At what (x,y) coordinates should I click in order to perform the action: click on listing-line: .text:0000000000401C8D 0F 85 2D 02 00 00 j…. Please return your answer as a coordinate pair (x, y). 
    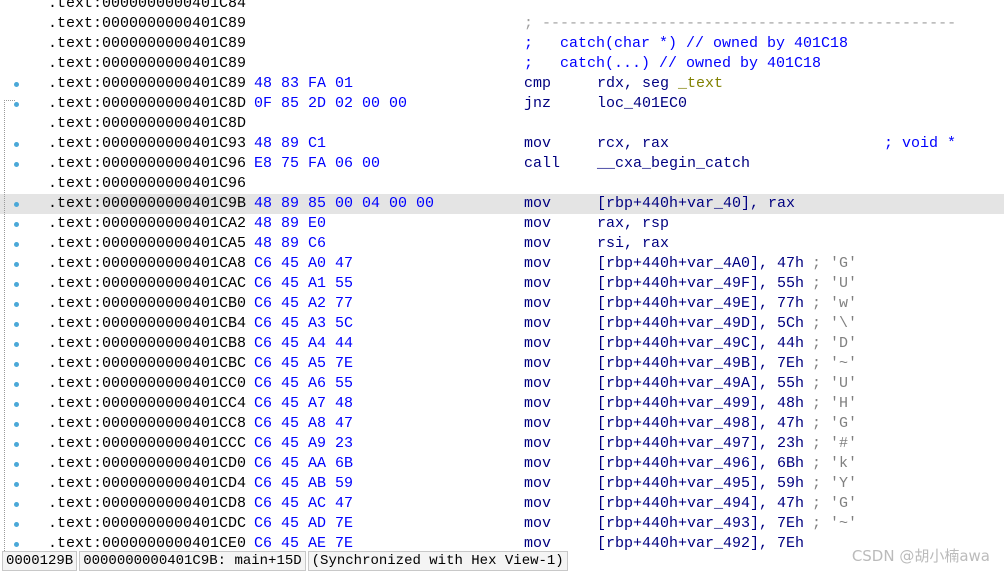
    Looking at the image, I should click on (502, 104).